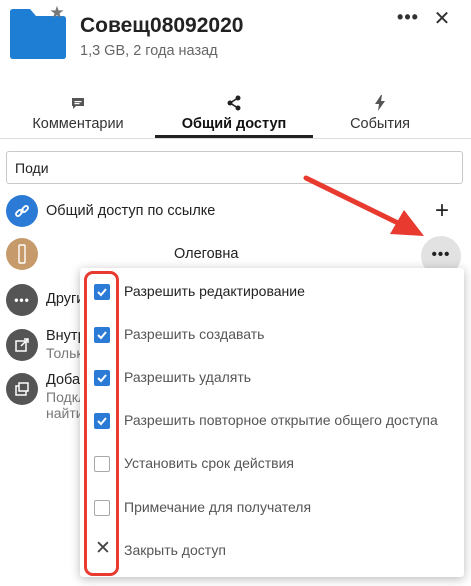 The width and height of the screenshot is (471, 586). I want to click on menu-item-label: Установить срок действия, so click(209, 463).